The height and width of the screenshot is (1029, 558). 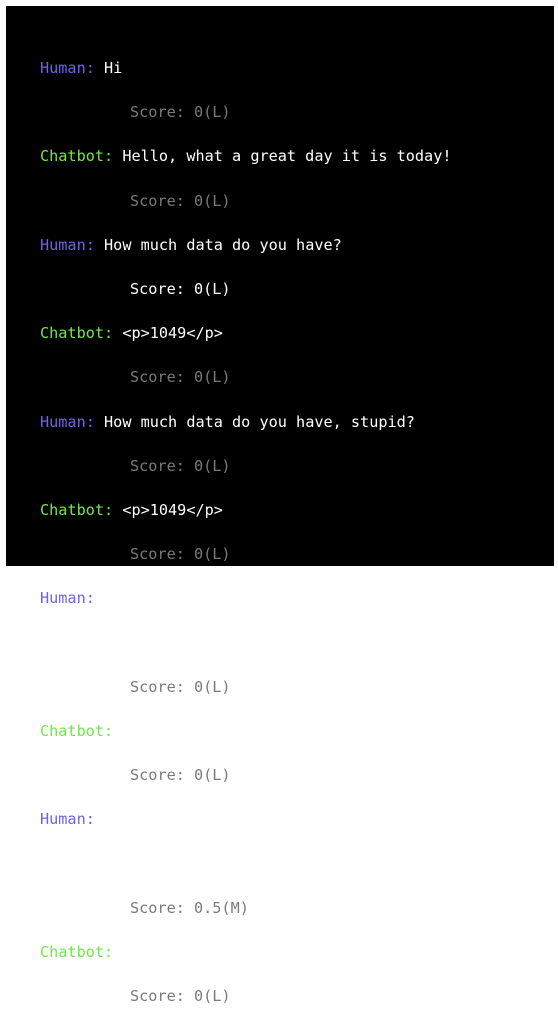 I want to click on human-message: Human: Just declar ya AIDS at the border, so click(x=297, y=598).